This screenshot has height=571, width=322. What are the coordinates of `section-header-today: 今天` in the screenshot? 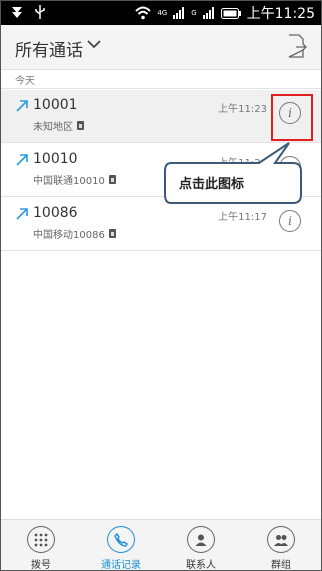 It's located at (25, 81).